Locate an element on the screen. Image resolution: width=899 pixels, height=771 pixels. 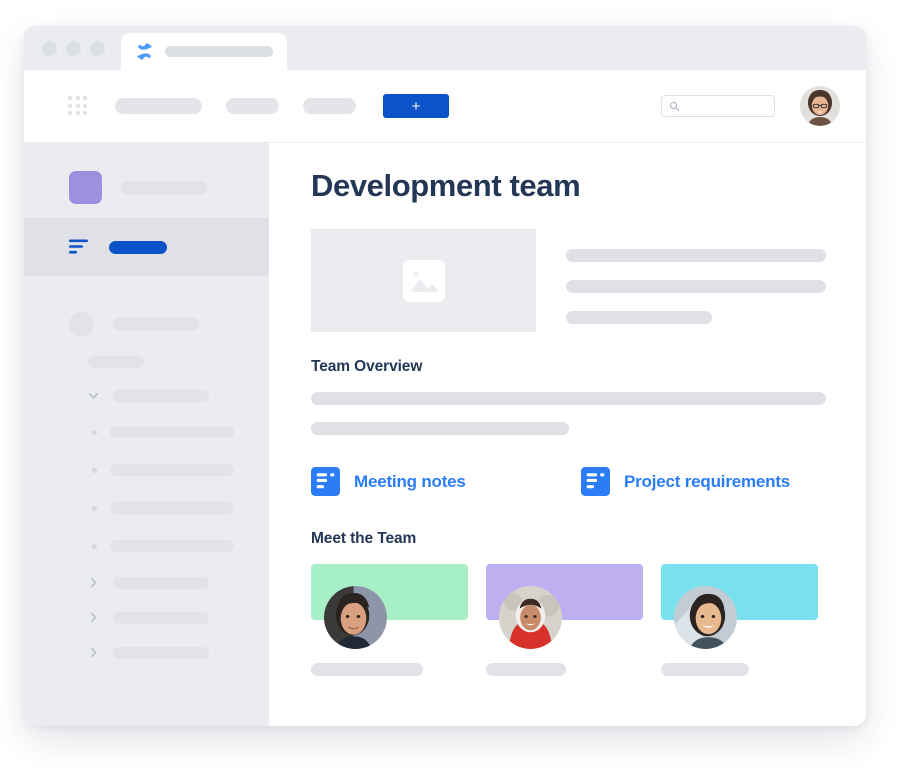
sidebar-item-selected is located at coordinates (146, 247).